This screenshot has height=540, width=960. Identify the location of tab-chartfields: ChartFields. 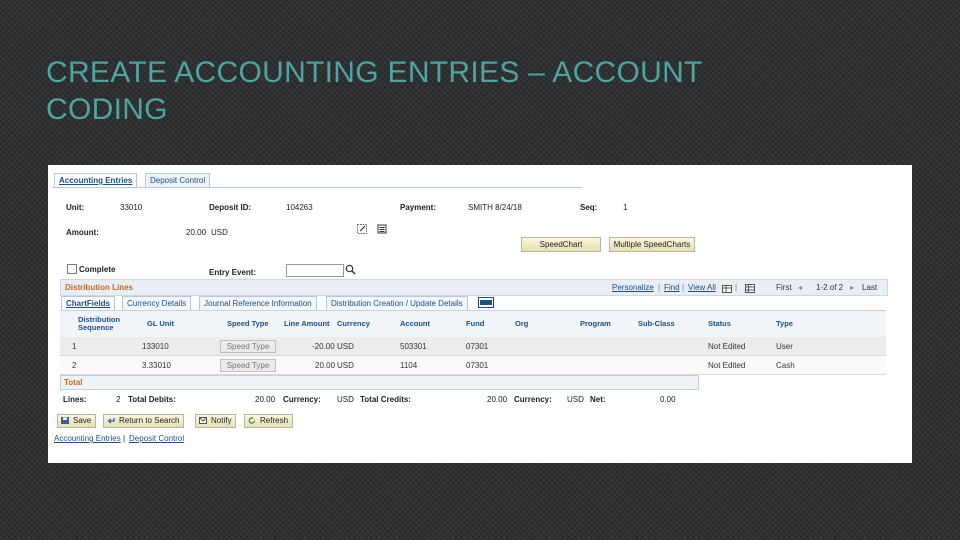
(88, 303).